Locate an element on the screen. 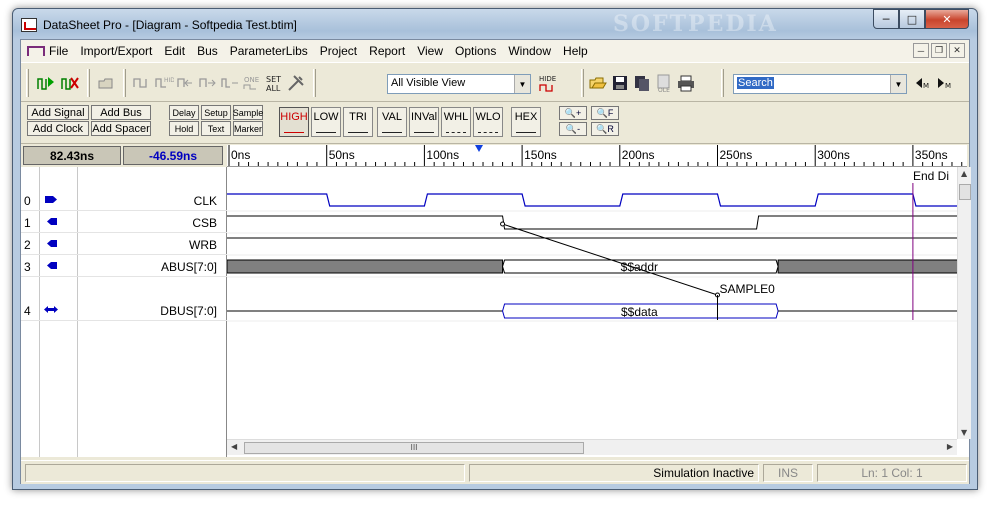 Image resolution: width=998 pixels, height=510 pixels. sample-label: SAMPLE0 is located at coordinates (748, 289).